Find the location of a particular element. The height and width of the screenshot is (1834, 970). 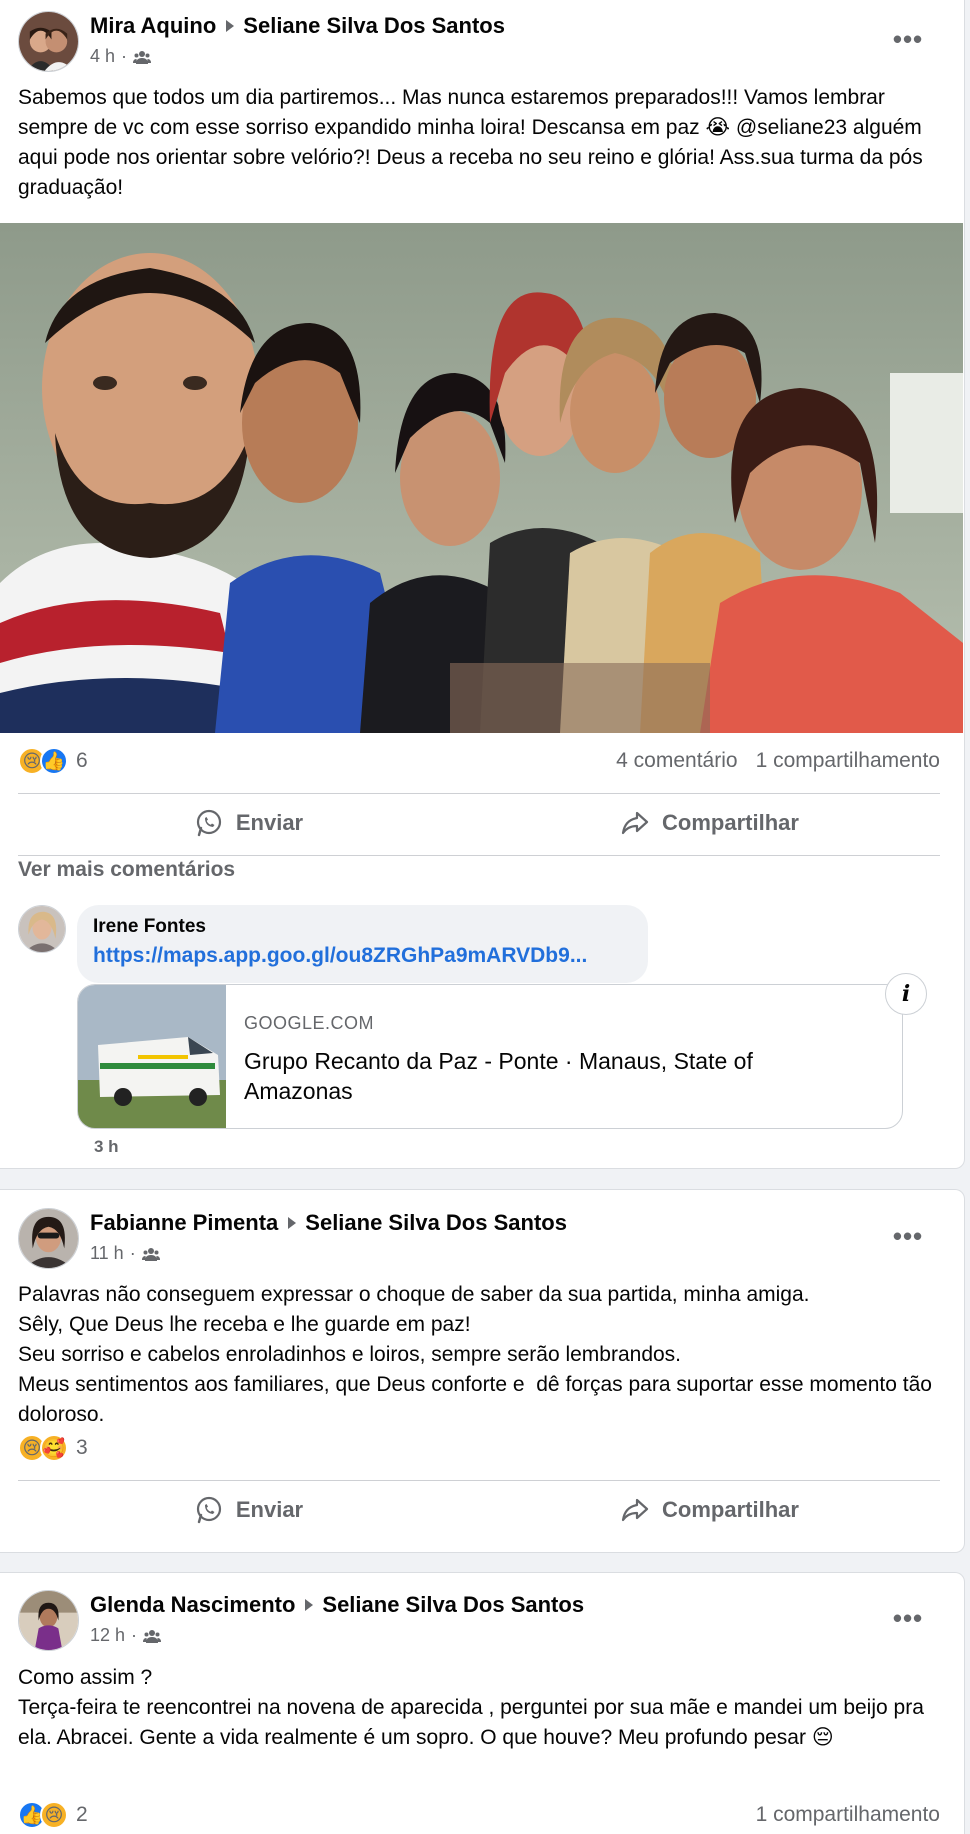

reactions-bar: 👍 😢 2 1 compartilhamento is located at coordinates (479, 1815).